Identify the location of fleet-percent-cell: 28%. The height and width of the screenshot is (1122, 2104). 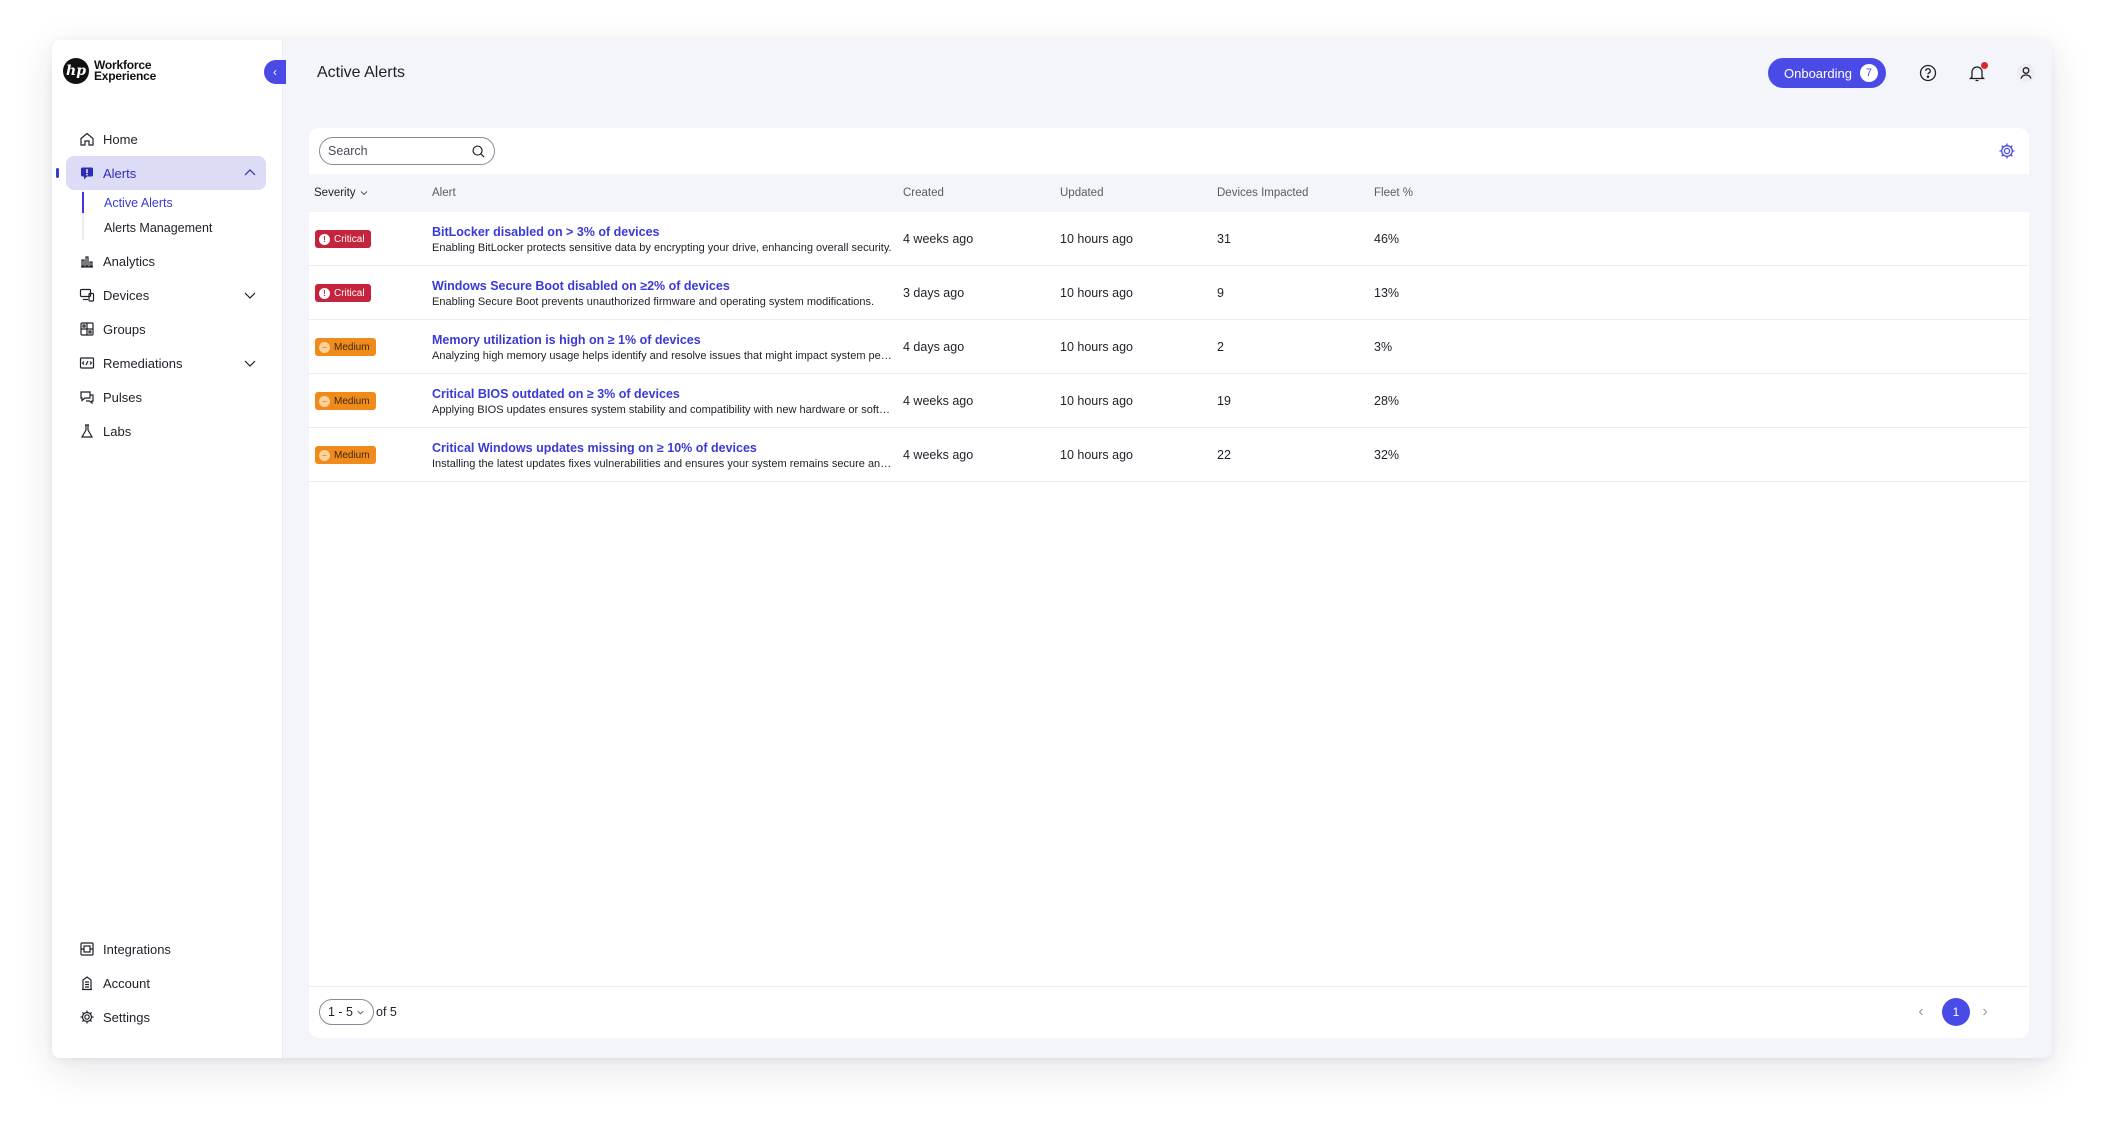
(1387, 401).